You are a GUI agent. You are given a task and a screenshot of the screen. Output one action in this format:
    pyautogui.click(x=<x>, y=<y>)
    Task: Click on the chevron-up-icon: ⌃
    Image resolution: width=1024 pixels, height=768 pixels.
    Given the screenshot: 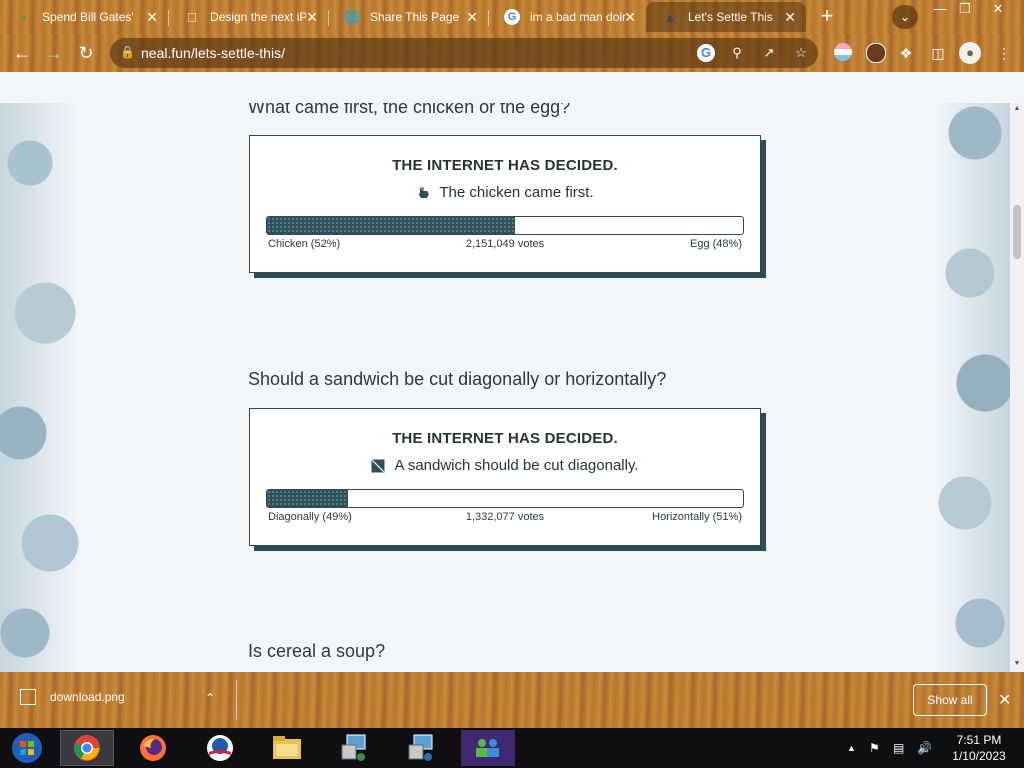 What is the action you would take?
    pyautogui.click(x=210, y=698)
    